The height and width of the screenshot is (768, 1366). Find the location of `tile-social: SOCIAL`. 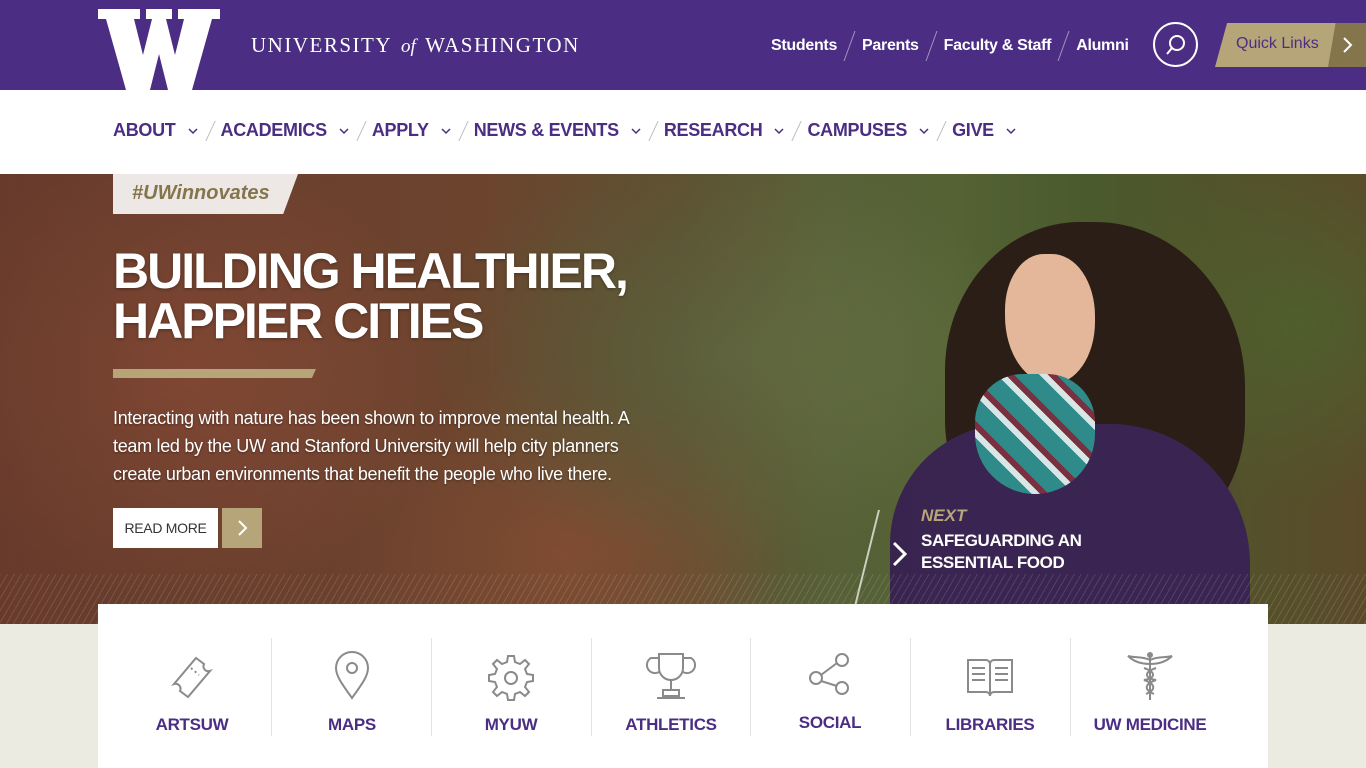

tile-social: SOCIAL is located at coordinates (830, 686).